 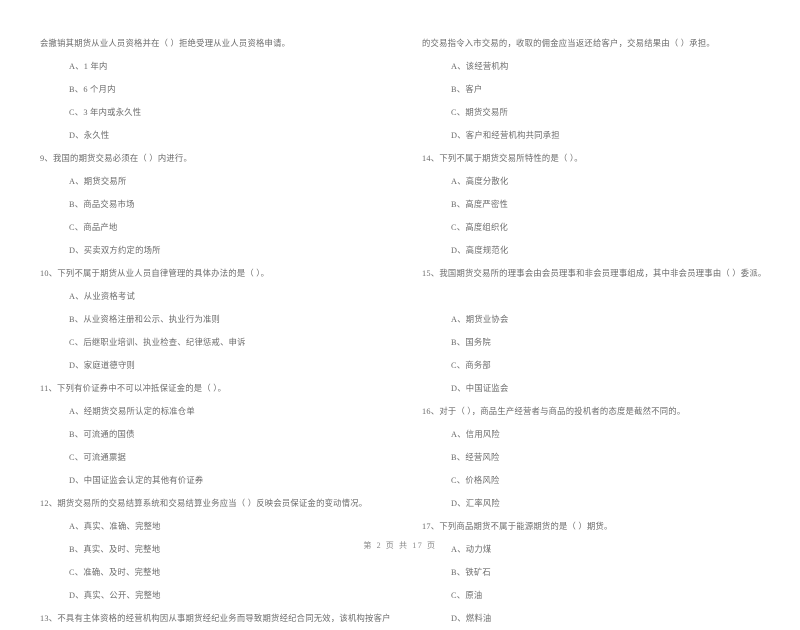 I want to click on answer-option: B、经营风险, so click(x=475, y=457).